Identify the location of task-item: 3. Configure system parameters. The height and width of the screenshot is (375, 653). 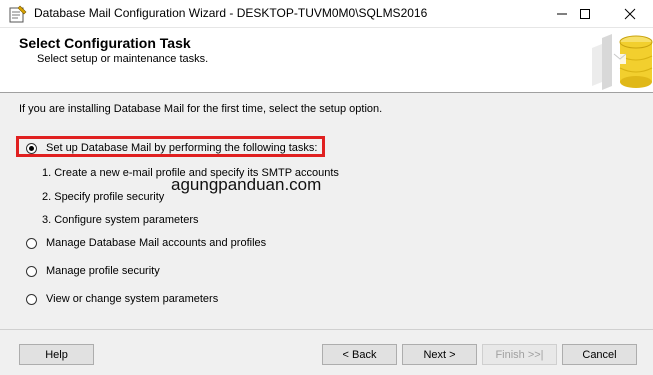
(120, 220).